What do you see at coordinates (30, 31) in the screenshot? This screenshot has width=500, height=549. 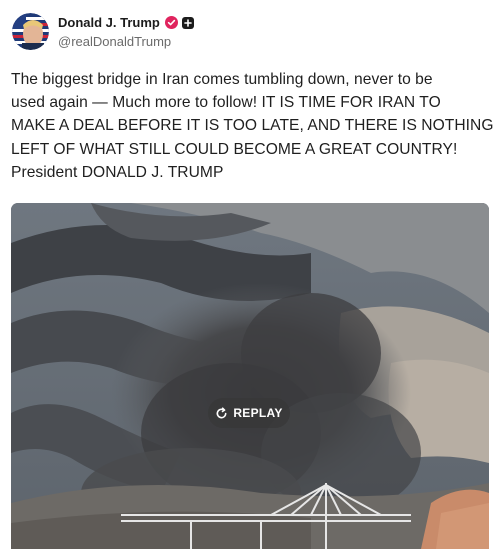 I see `avatar` at bounding box center [30, 31].